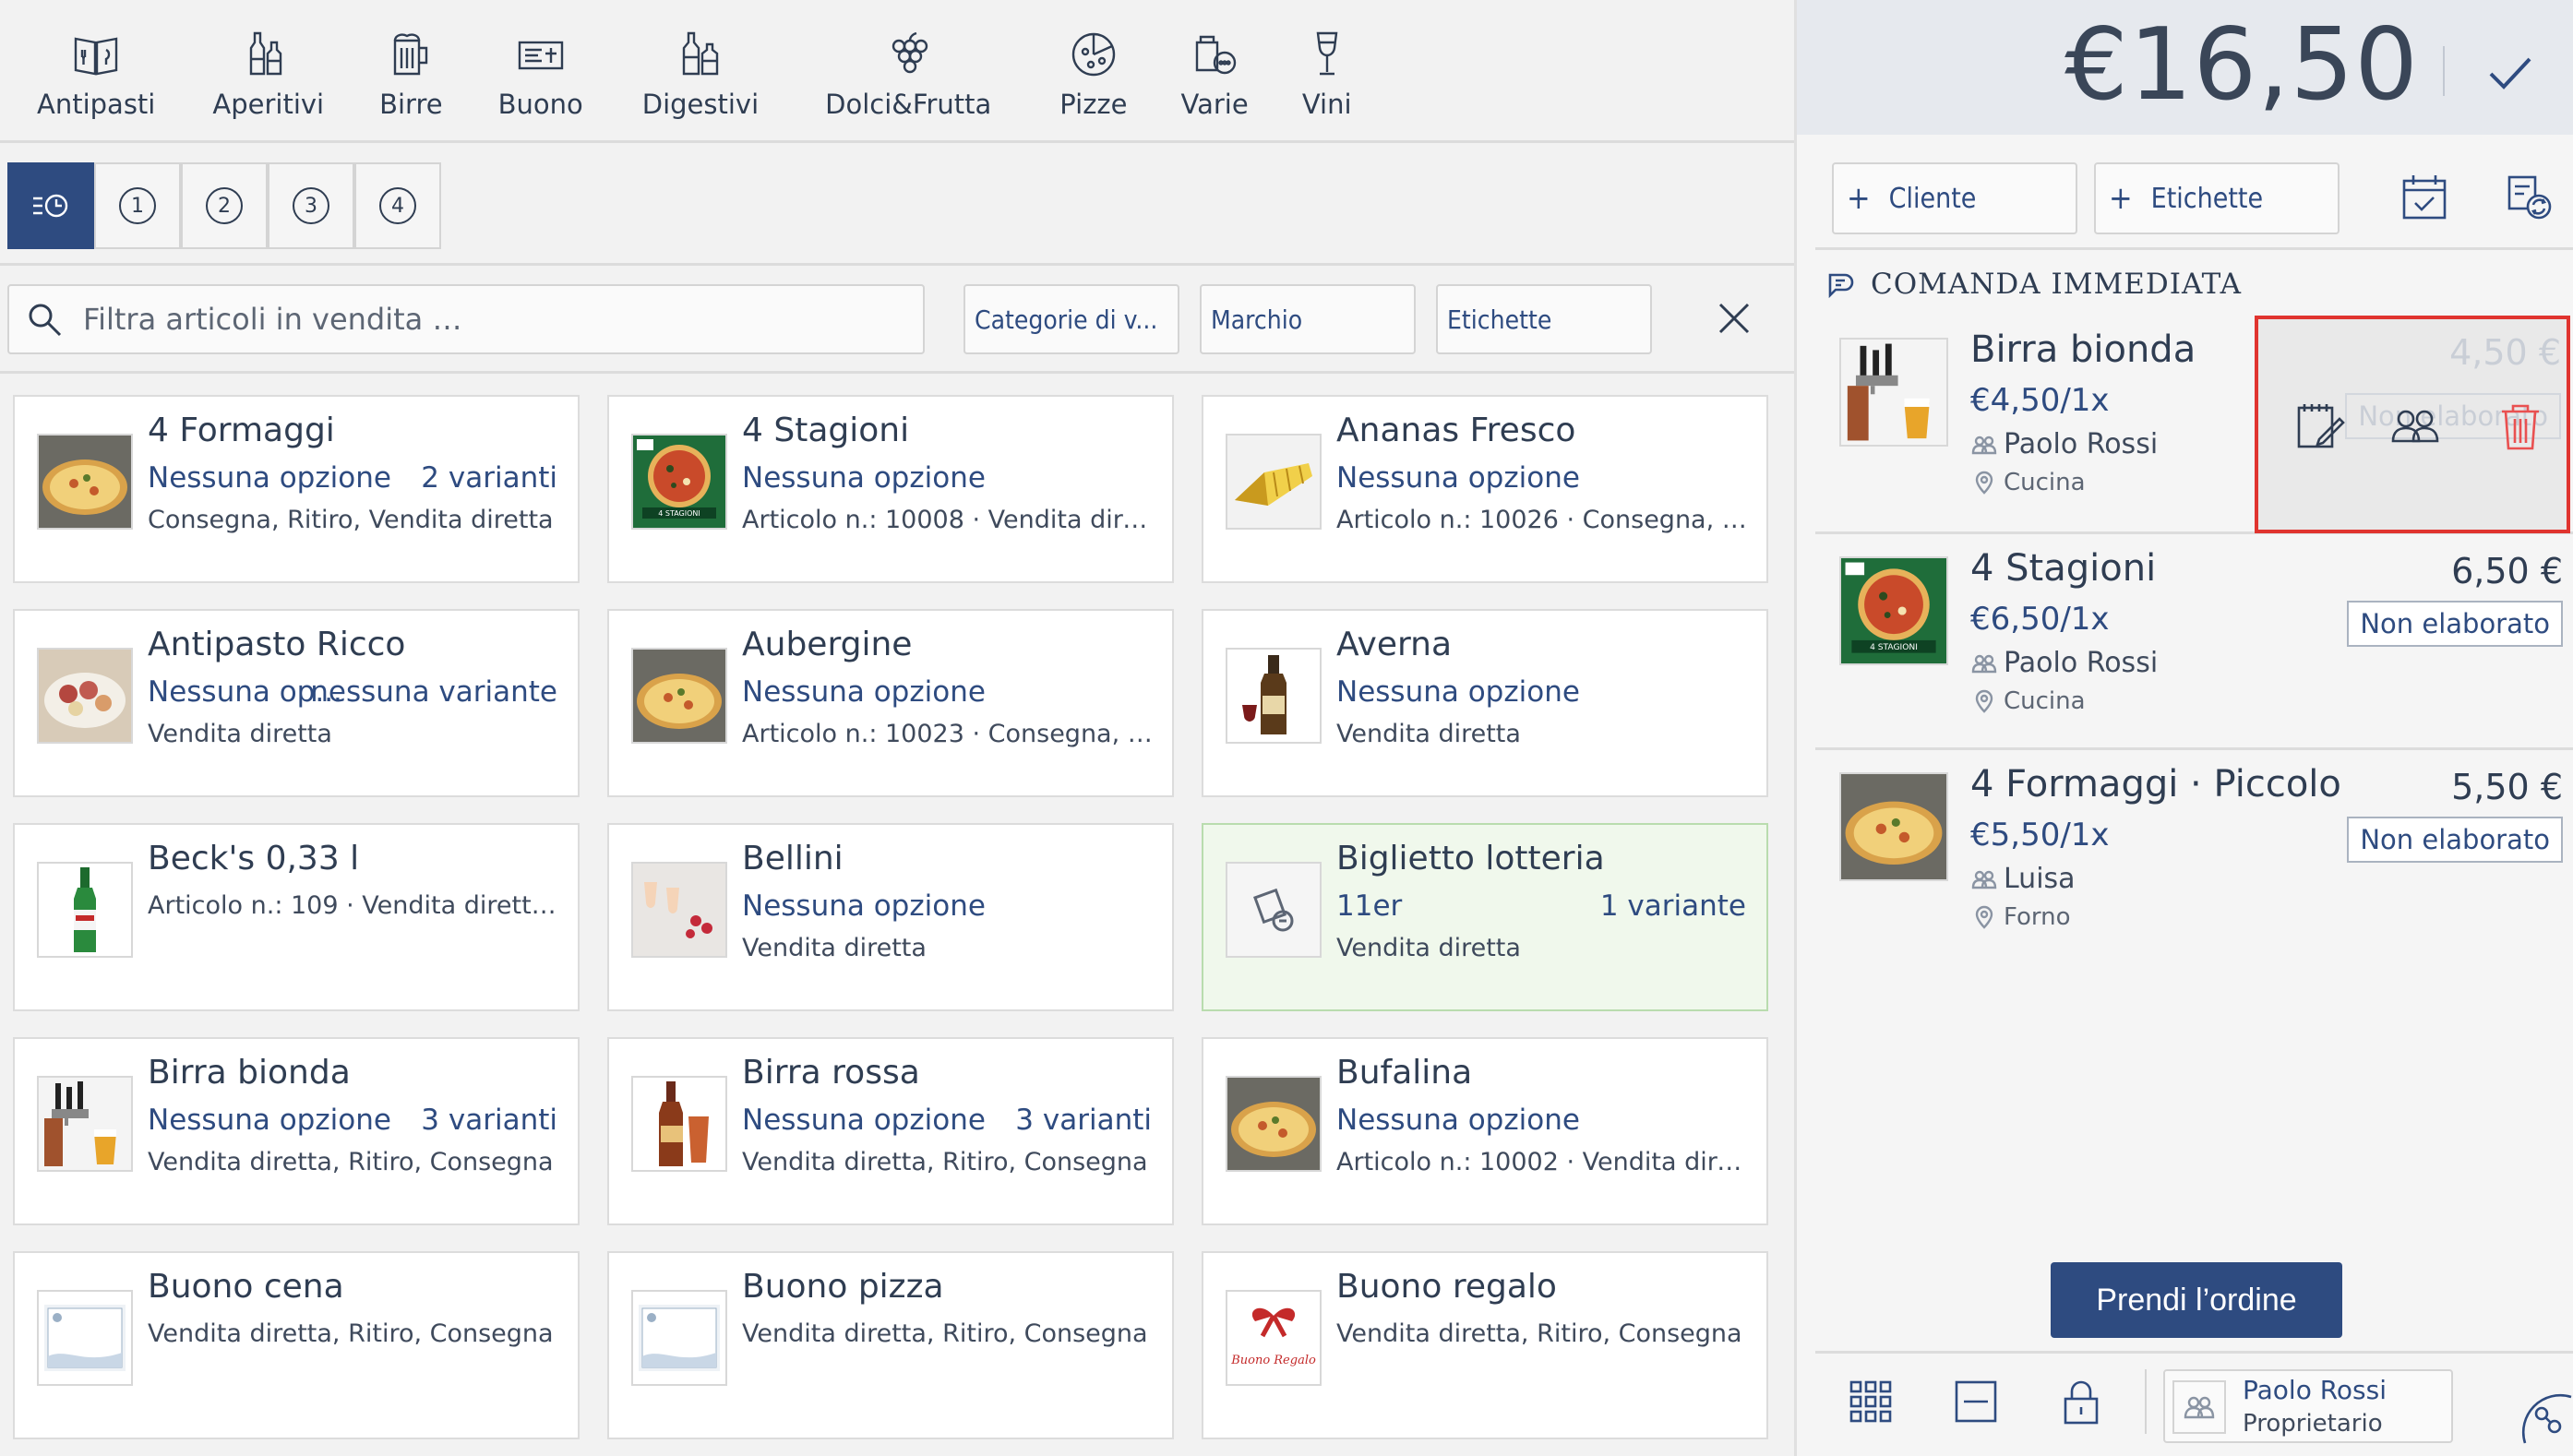 The height and width of the screenshot is (1456, 2573). I want to click on lock-button, so click(2081, 1401).